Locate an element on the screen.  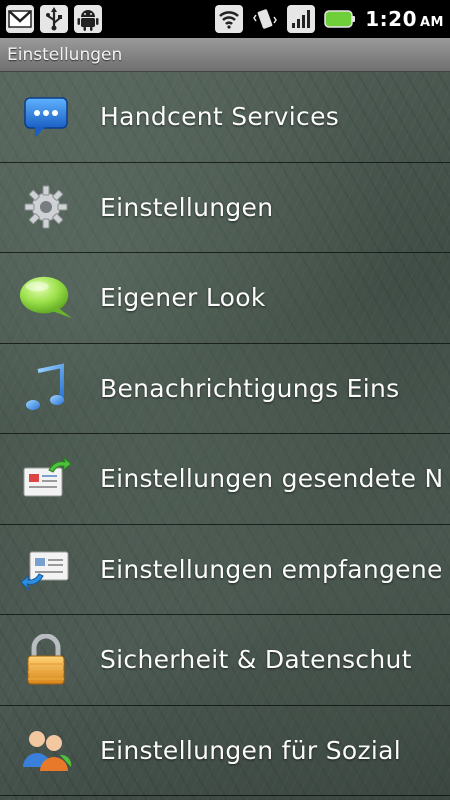
notification-icons is located at coordinates (54, 19).